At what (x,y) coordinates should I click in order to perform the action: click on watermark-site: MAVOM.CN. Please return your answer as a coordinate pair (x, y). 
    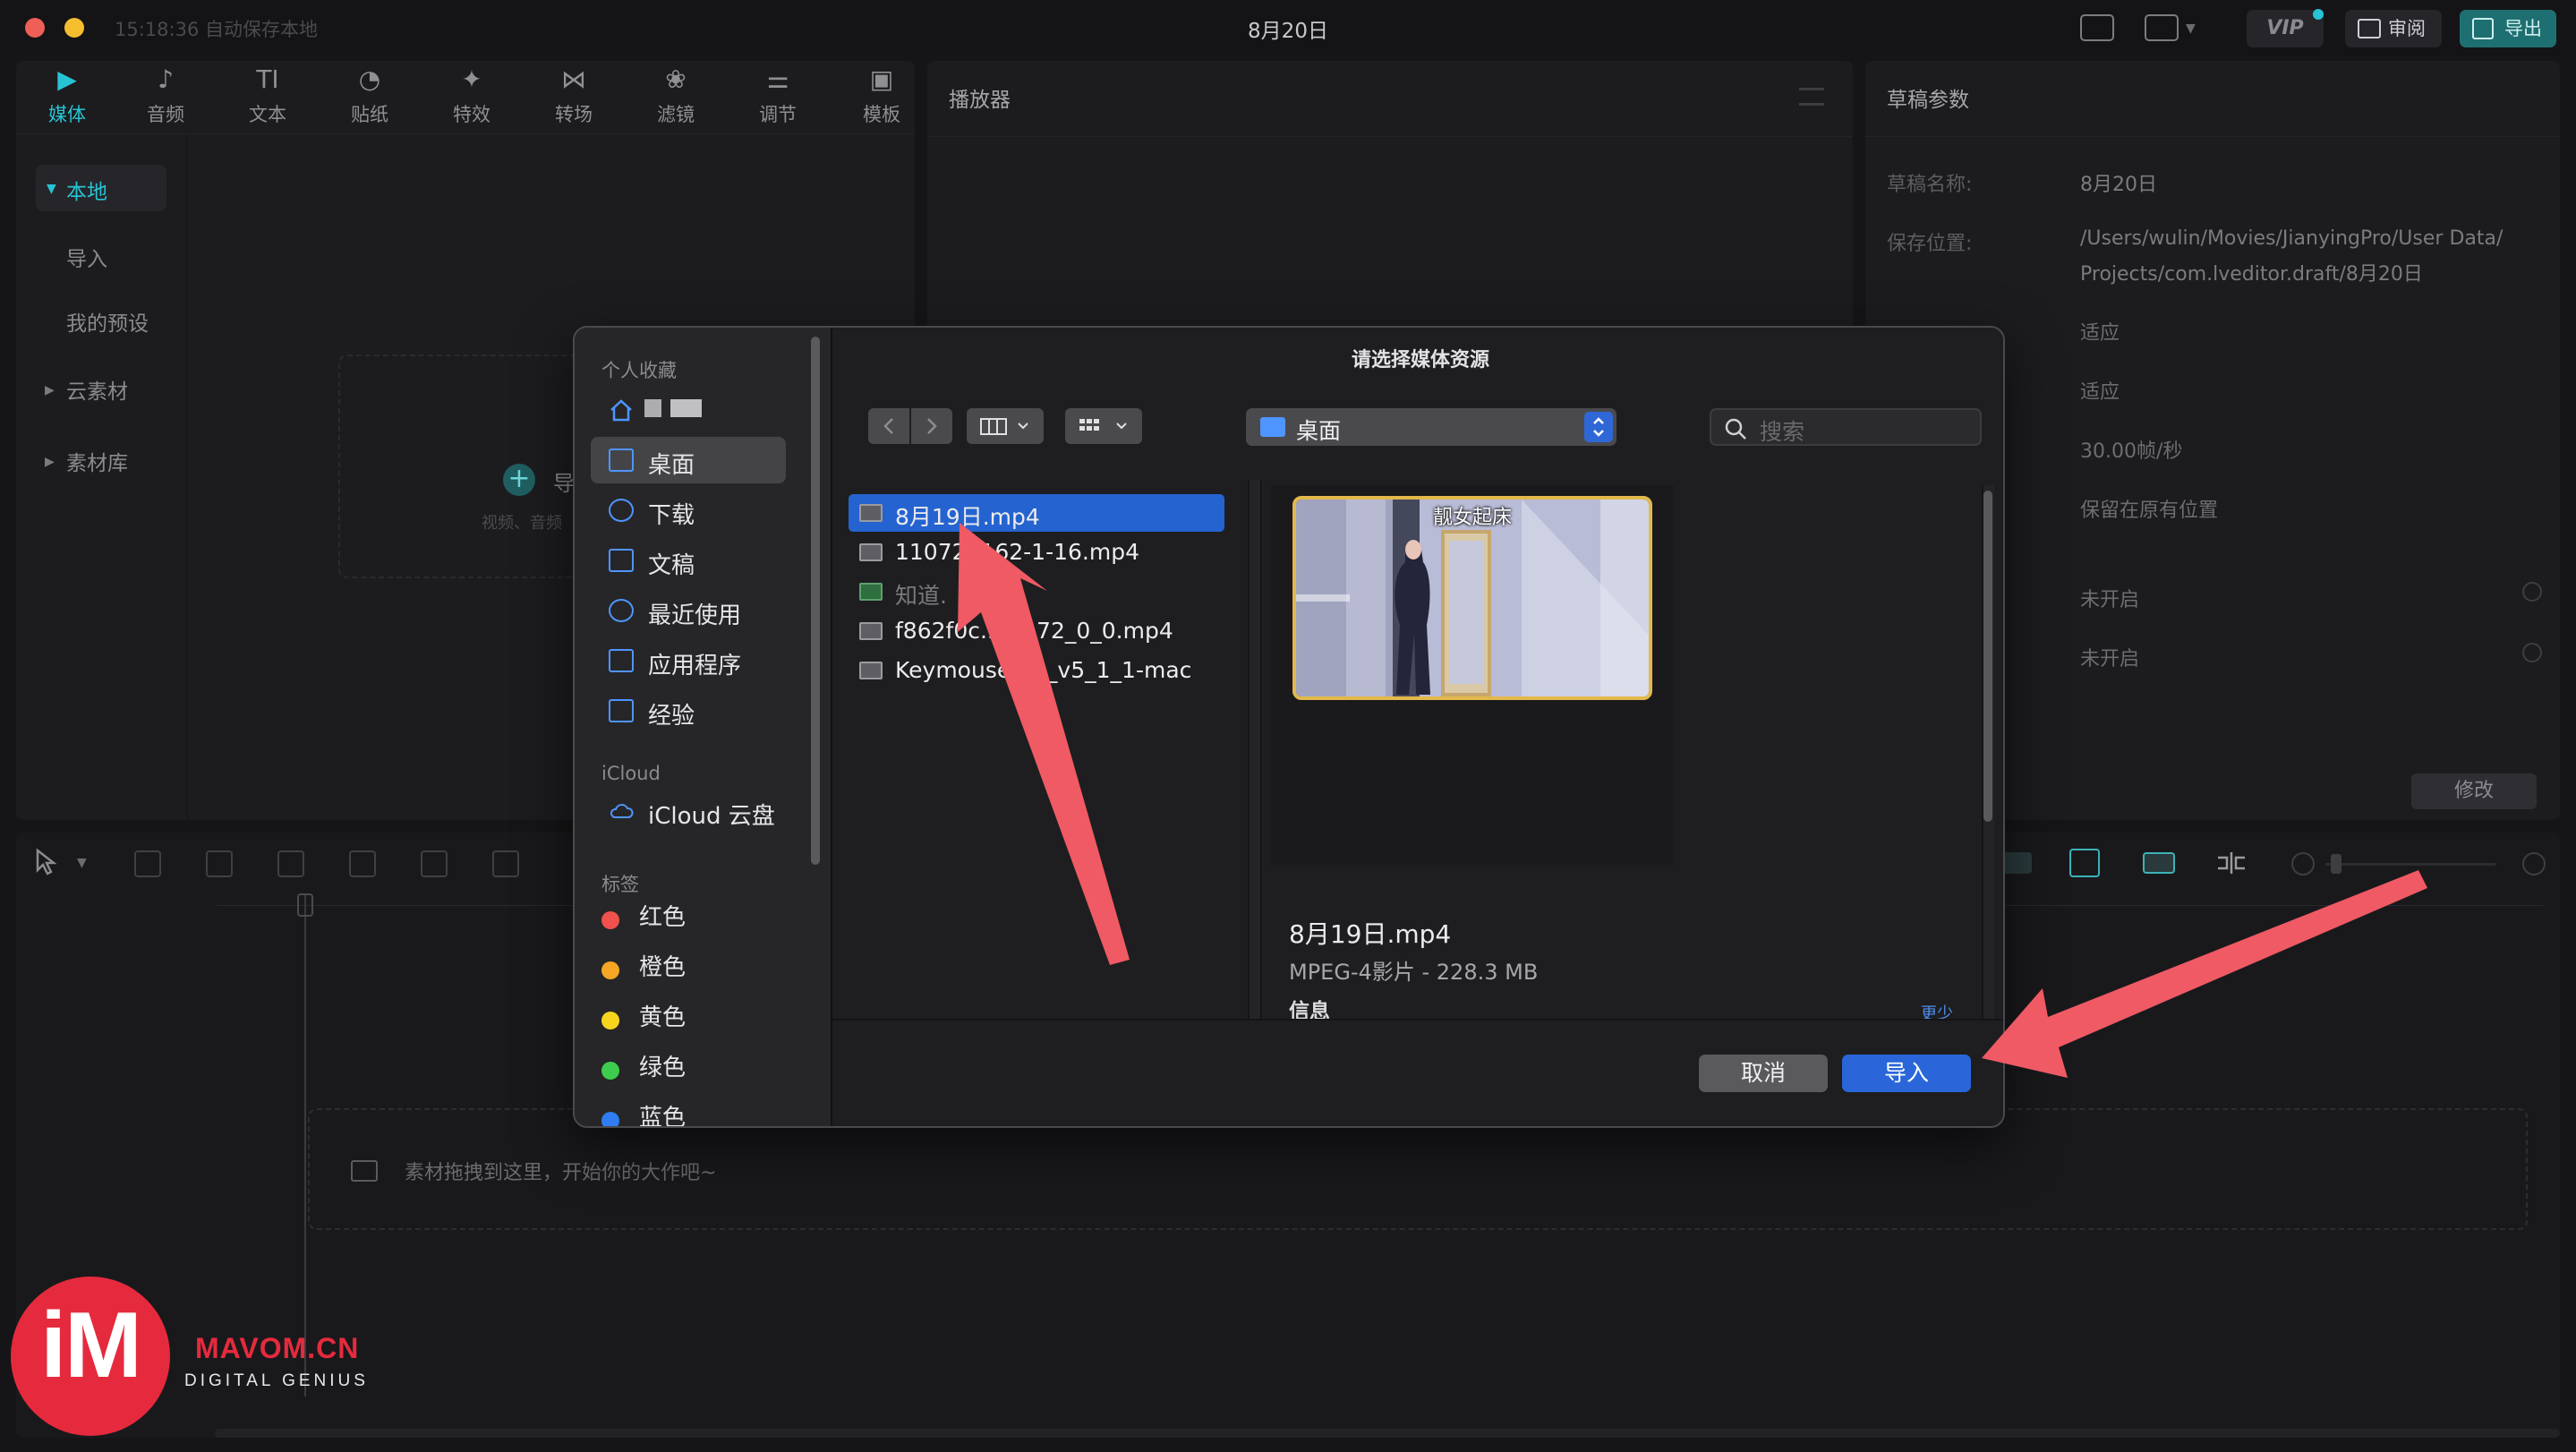
    Looking at the image, I should click on (277, 1348).